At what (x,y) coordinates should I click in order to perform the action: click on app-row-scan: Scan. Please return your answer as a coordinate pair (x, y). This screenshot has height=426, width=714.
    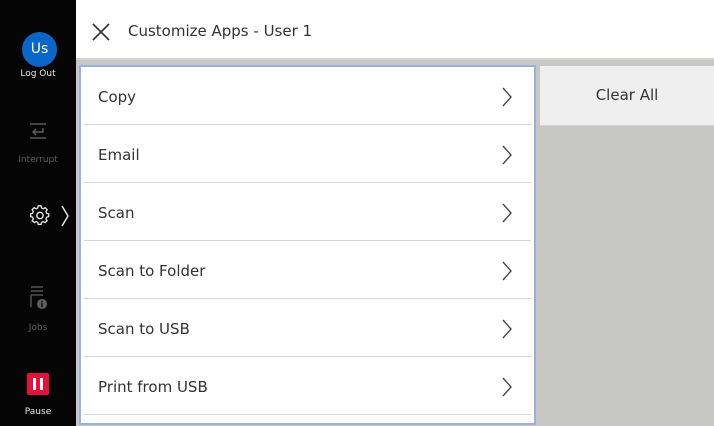
    Looking at the image, I should click on (307, 212).